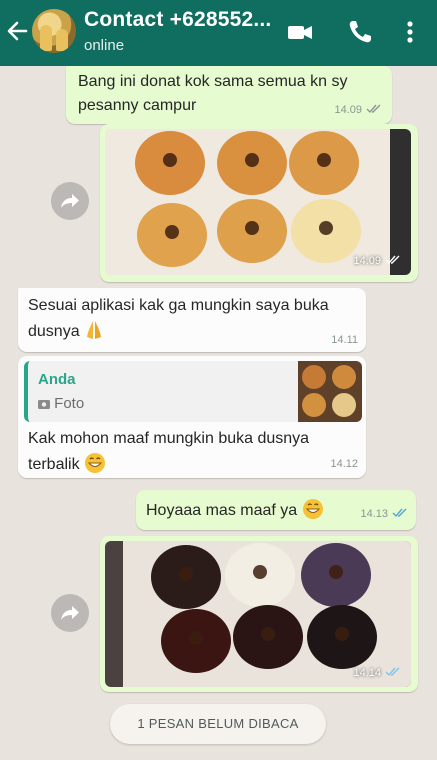 The image size is (437, 760). I want to click on message-text: Hoyaaa mas maaf ya, so click(235, 510).